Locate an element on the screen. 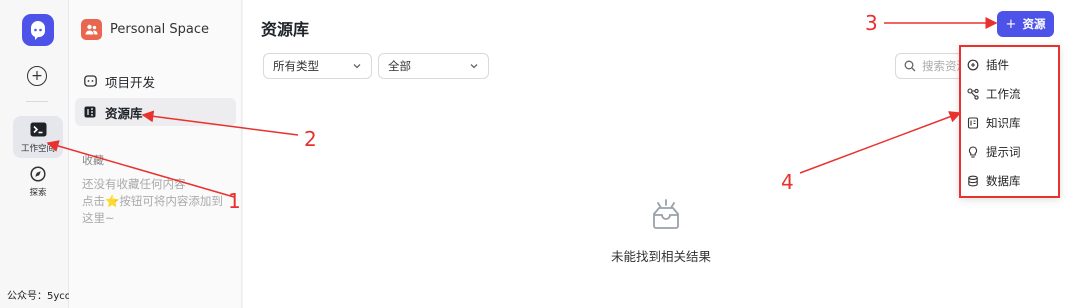 Image resolution: width=1080 pixels, height=308 pixels. search-placeholder: 搜索资源 is located at coordinates (941, 66).